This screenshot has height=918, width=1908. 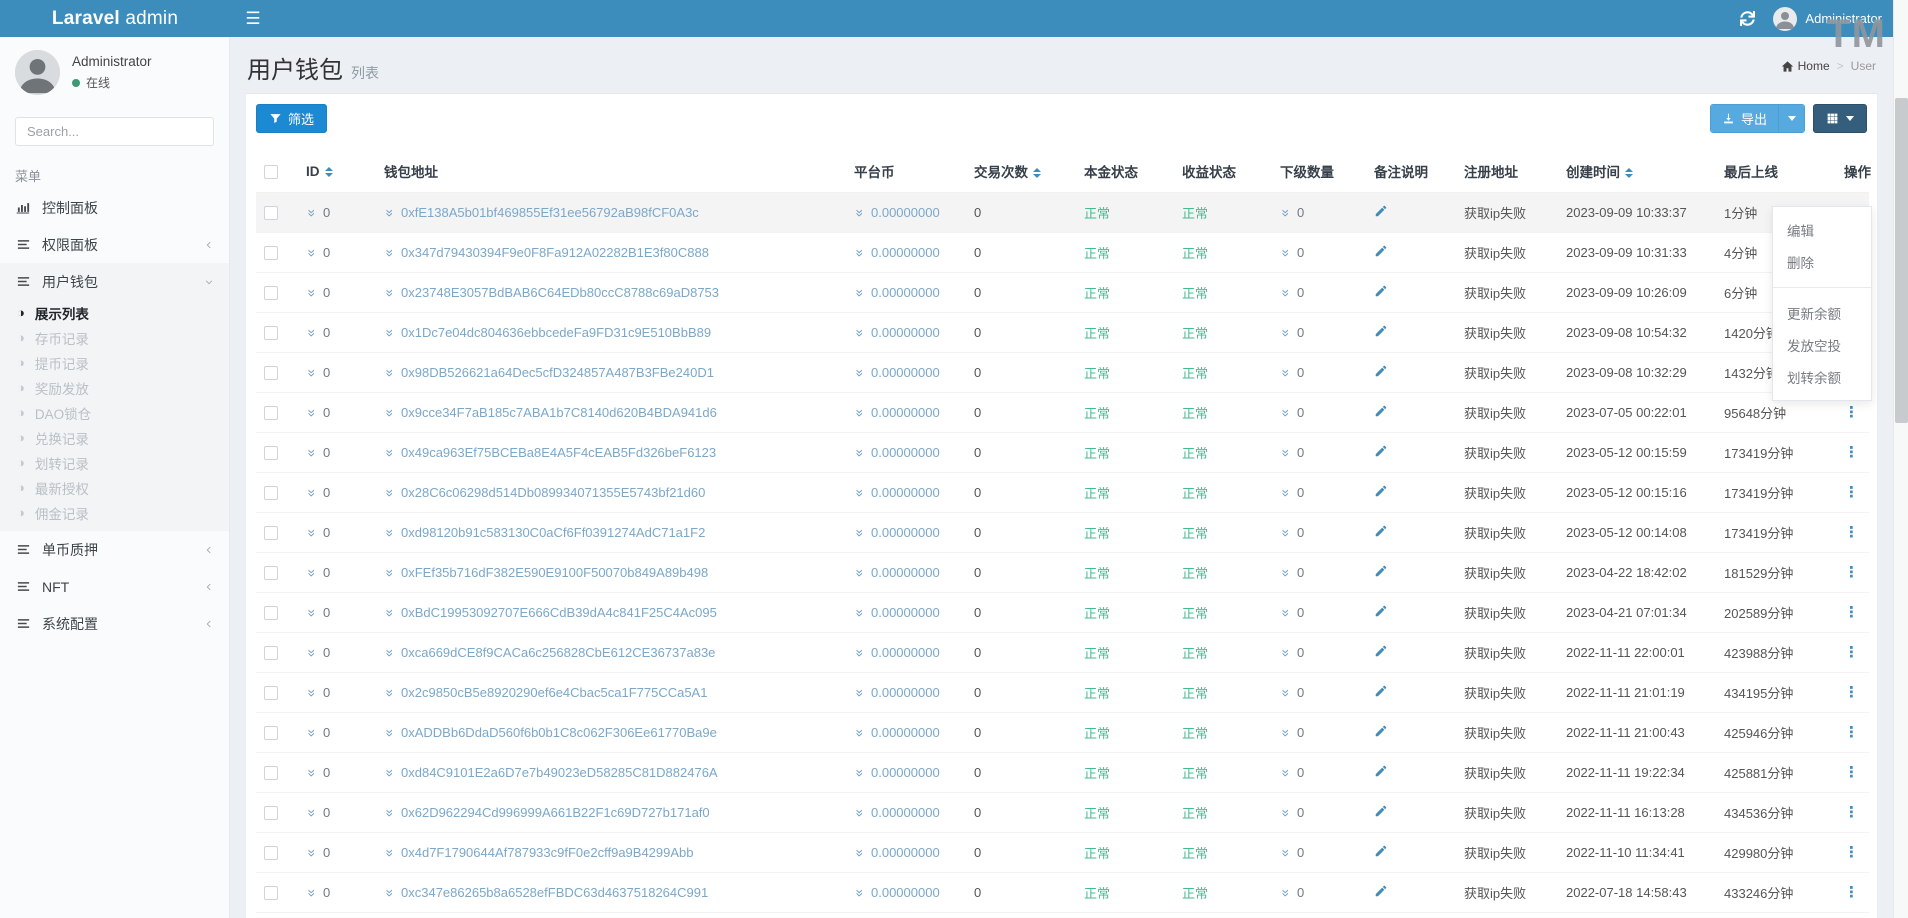 I want to click on sidebar-subitem-0: ◑ 展示列表, so click(x=114, y=312).